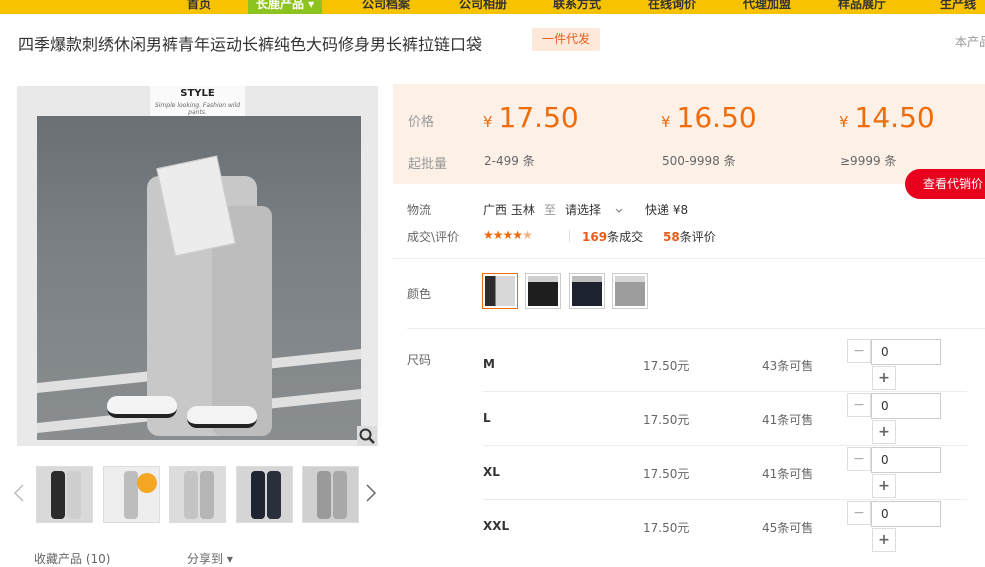 Image resolution: width=985 pixels, height=567 pixels. I want to click on deals-label: 成交\评价, so click(433, 237).